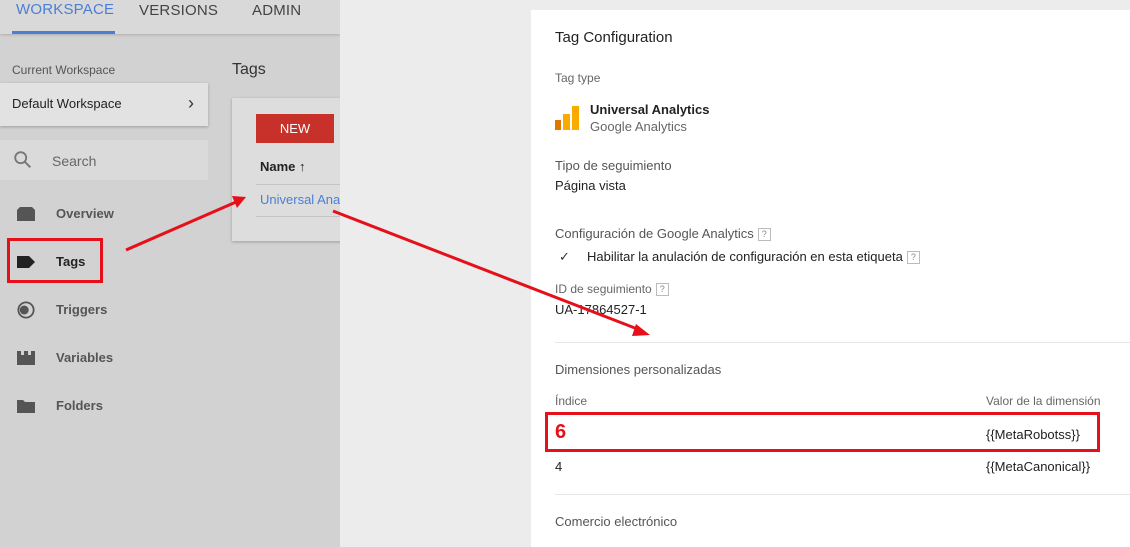  What do you see at coordinates (79, 405) in the screenshot?
I see `sidebar-item-label: Folders` at bounding box center [79, 405].